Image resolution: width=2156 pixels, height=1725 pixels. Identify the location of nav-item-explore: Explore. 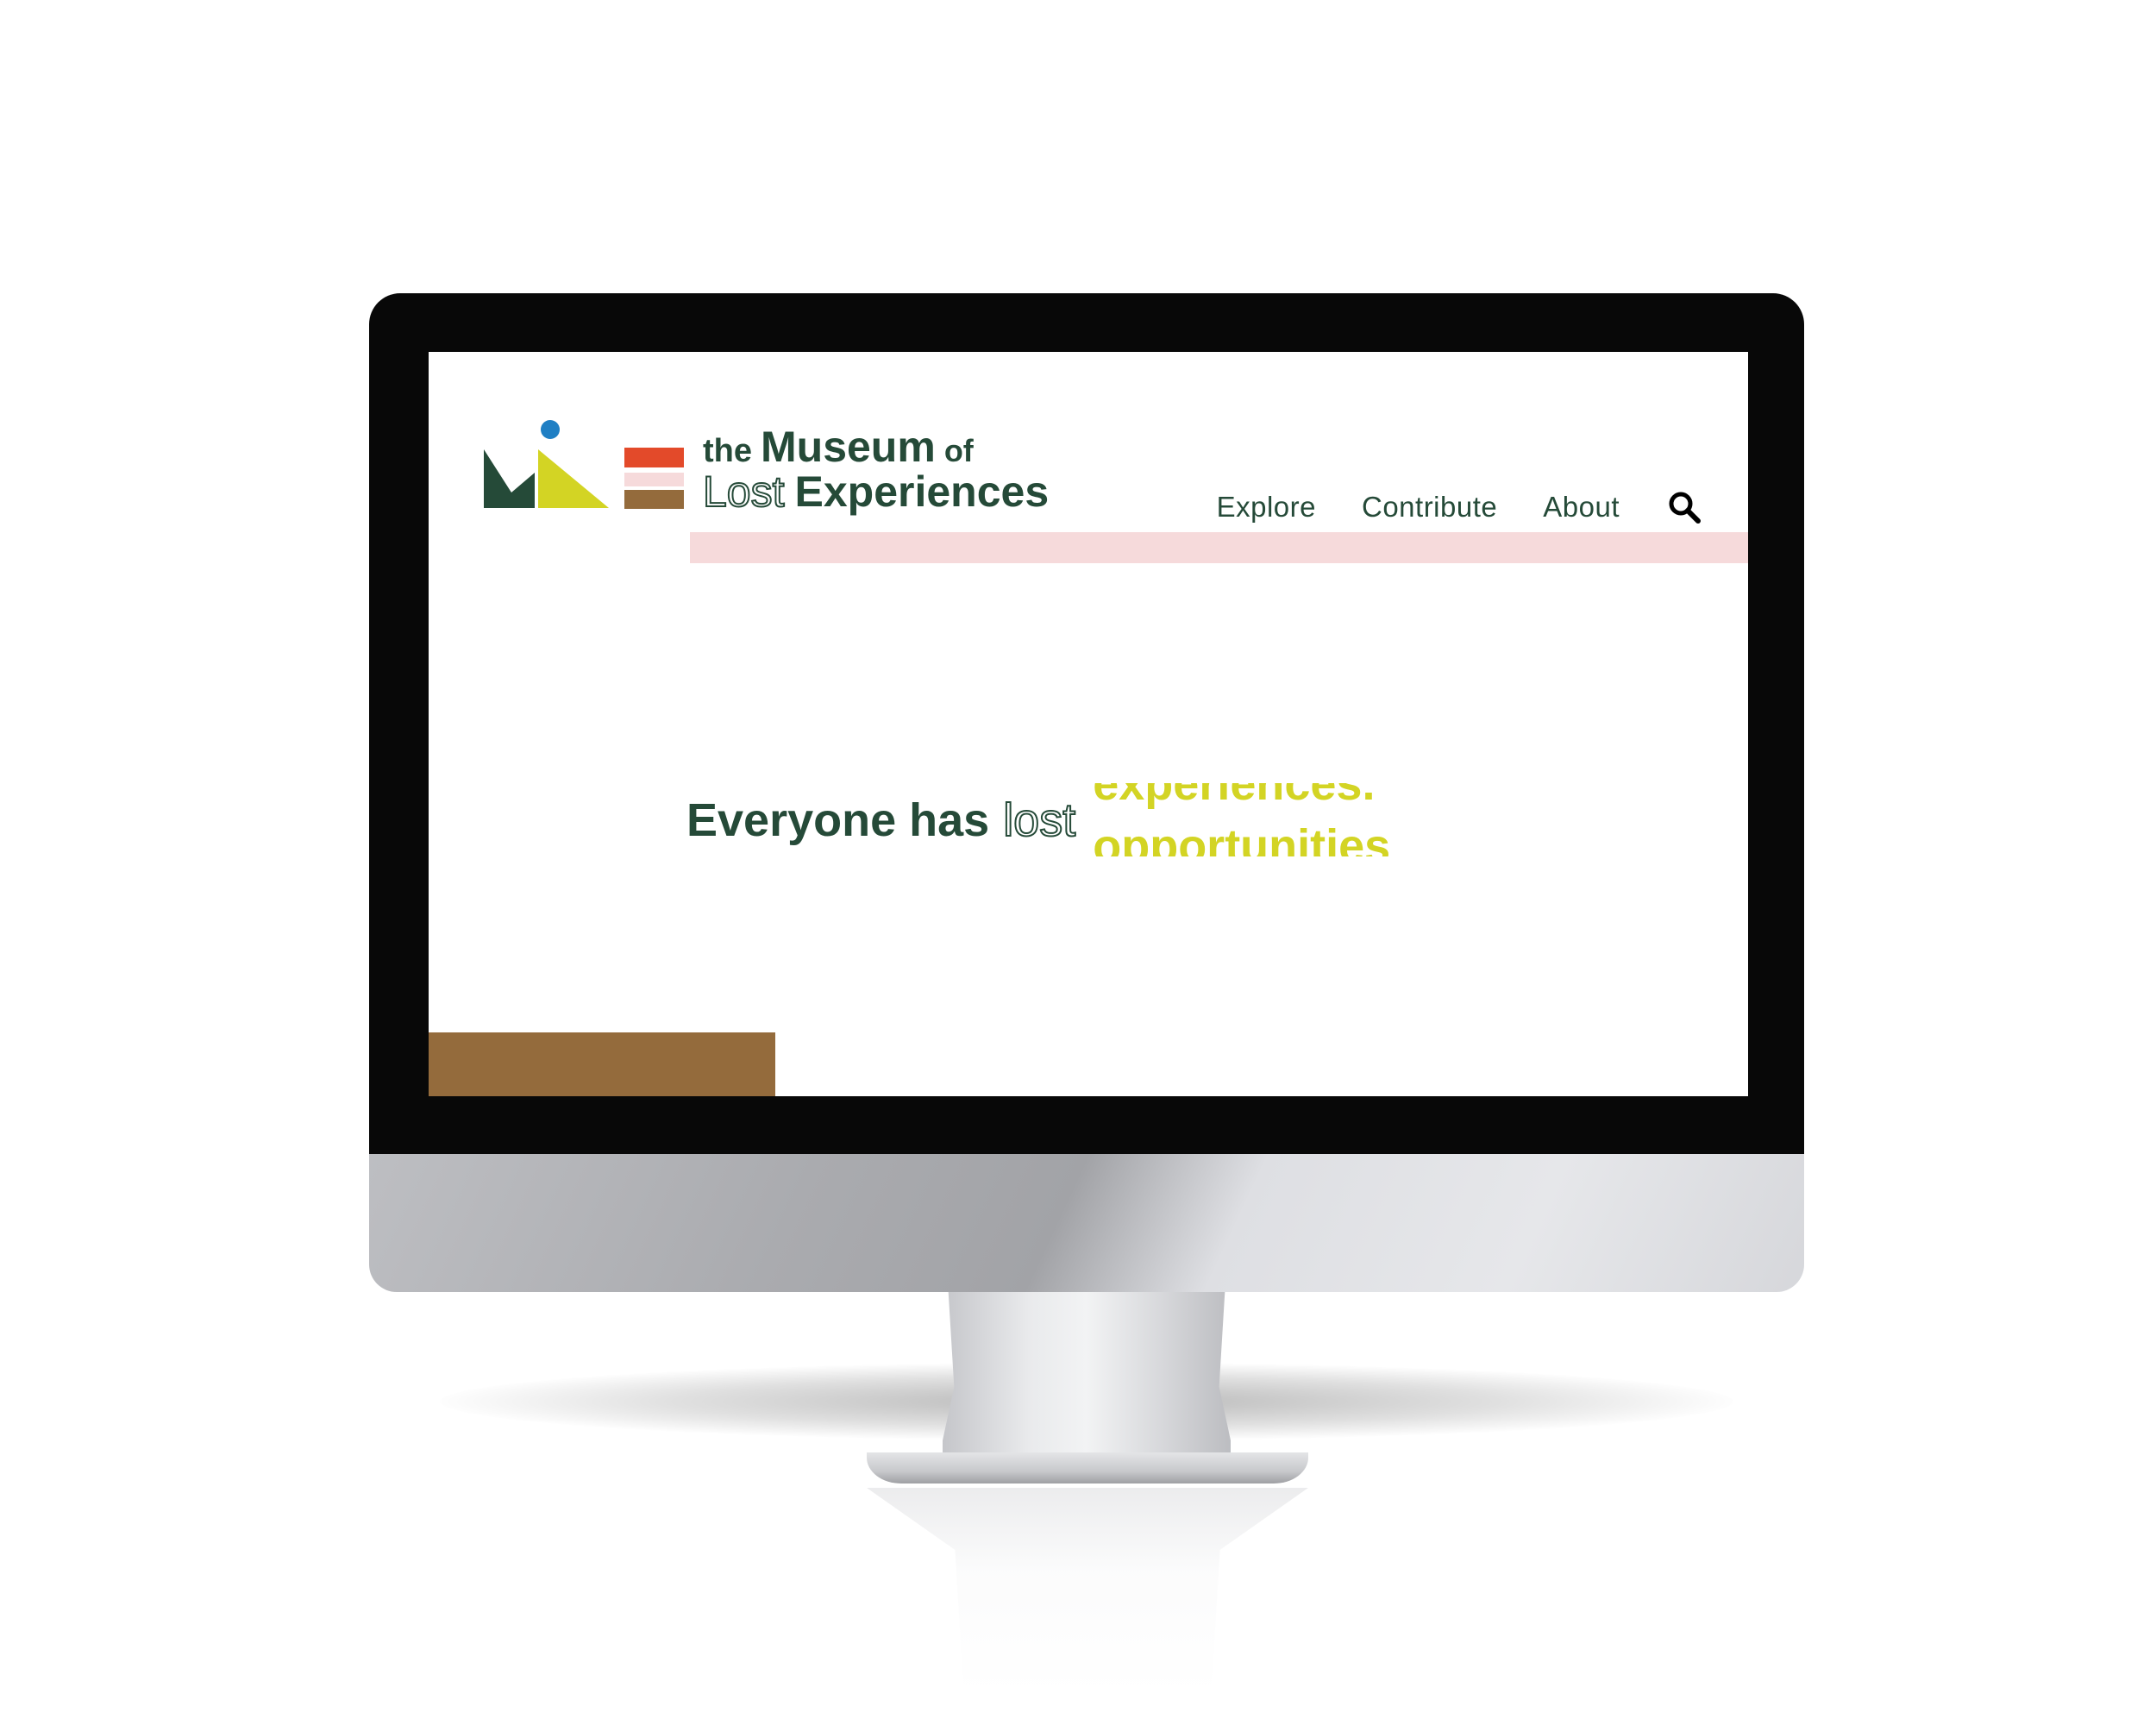
(1266, 507).